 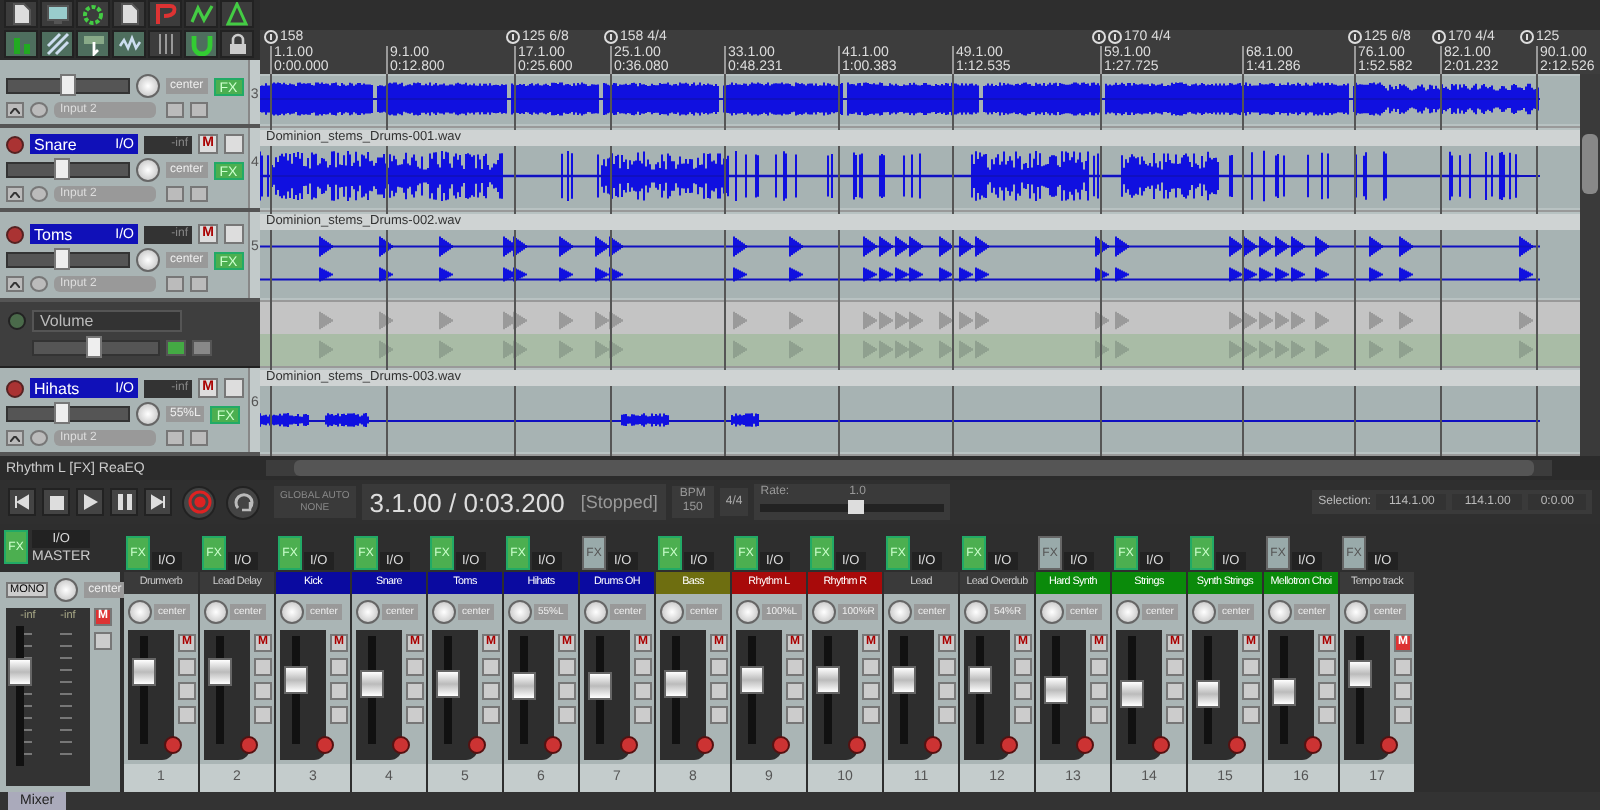 What do you see at coordinates (909, 468) in the screenshot?
I see `horizontal-scrollbar` at bounding box center [909, 468].